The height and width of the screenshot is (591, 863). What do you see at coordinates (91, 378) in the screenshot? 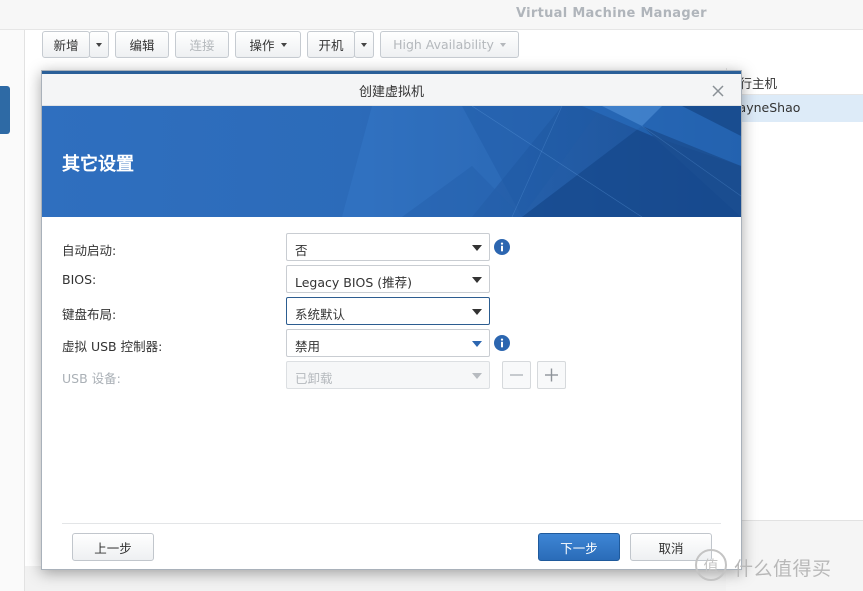
I see `usb-device-label: USB 设备:` at bounding box center [91, 378].